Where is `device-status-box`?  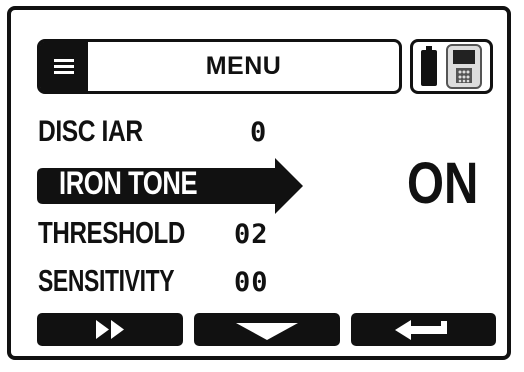
device-status-box is located at coordinates (451, 66).